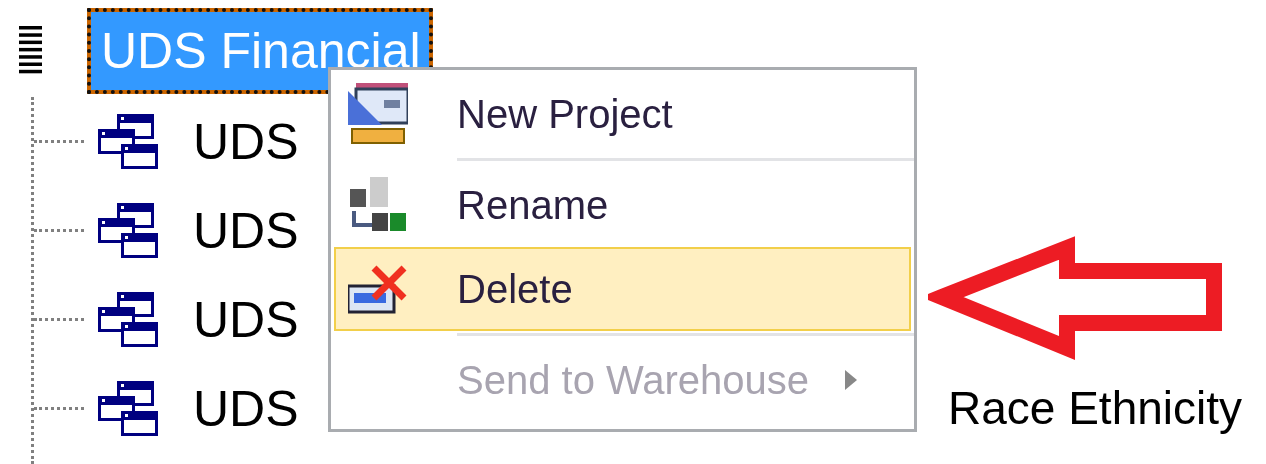 The height and width of the screenshot is (464, 1266). What do you see at coordinates (1095, 408) in the screenshot?
I see `tree-item-text: Race Ethnicity` at bounding box center [1095, 408].